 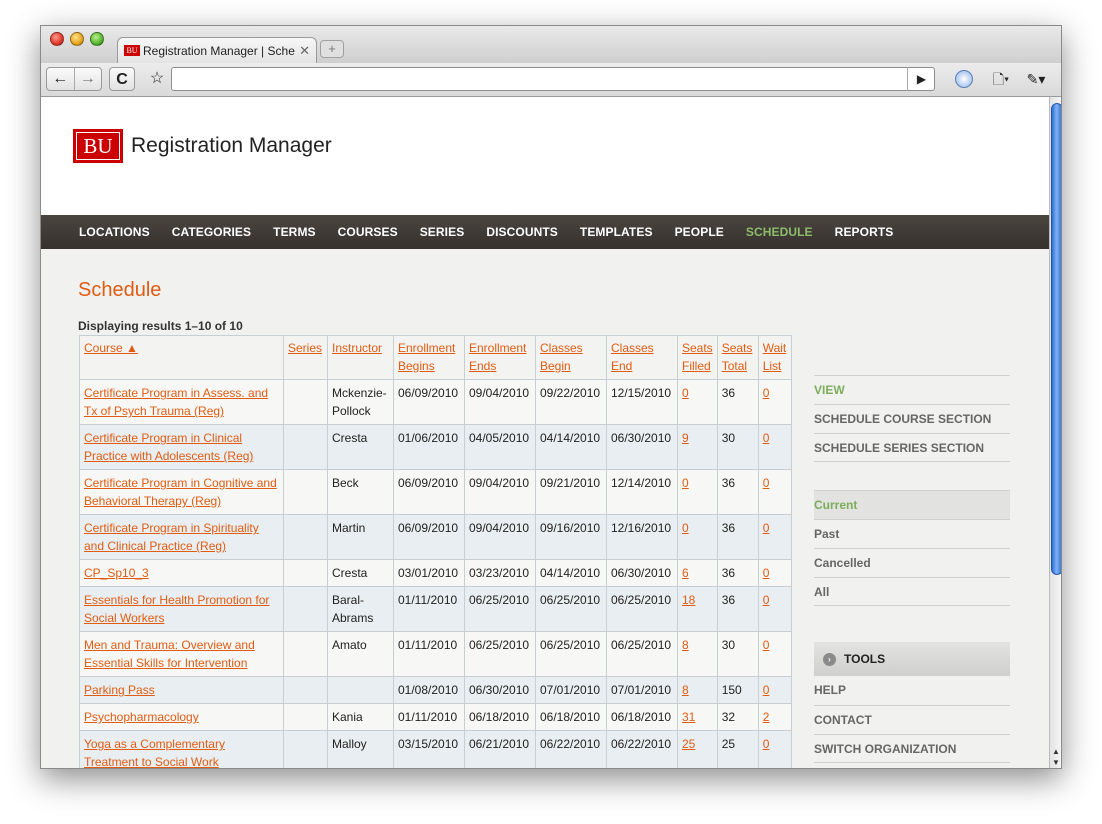 I want to click on zoom-window-button, so click(x=97, y=39).